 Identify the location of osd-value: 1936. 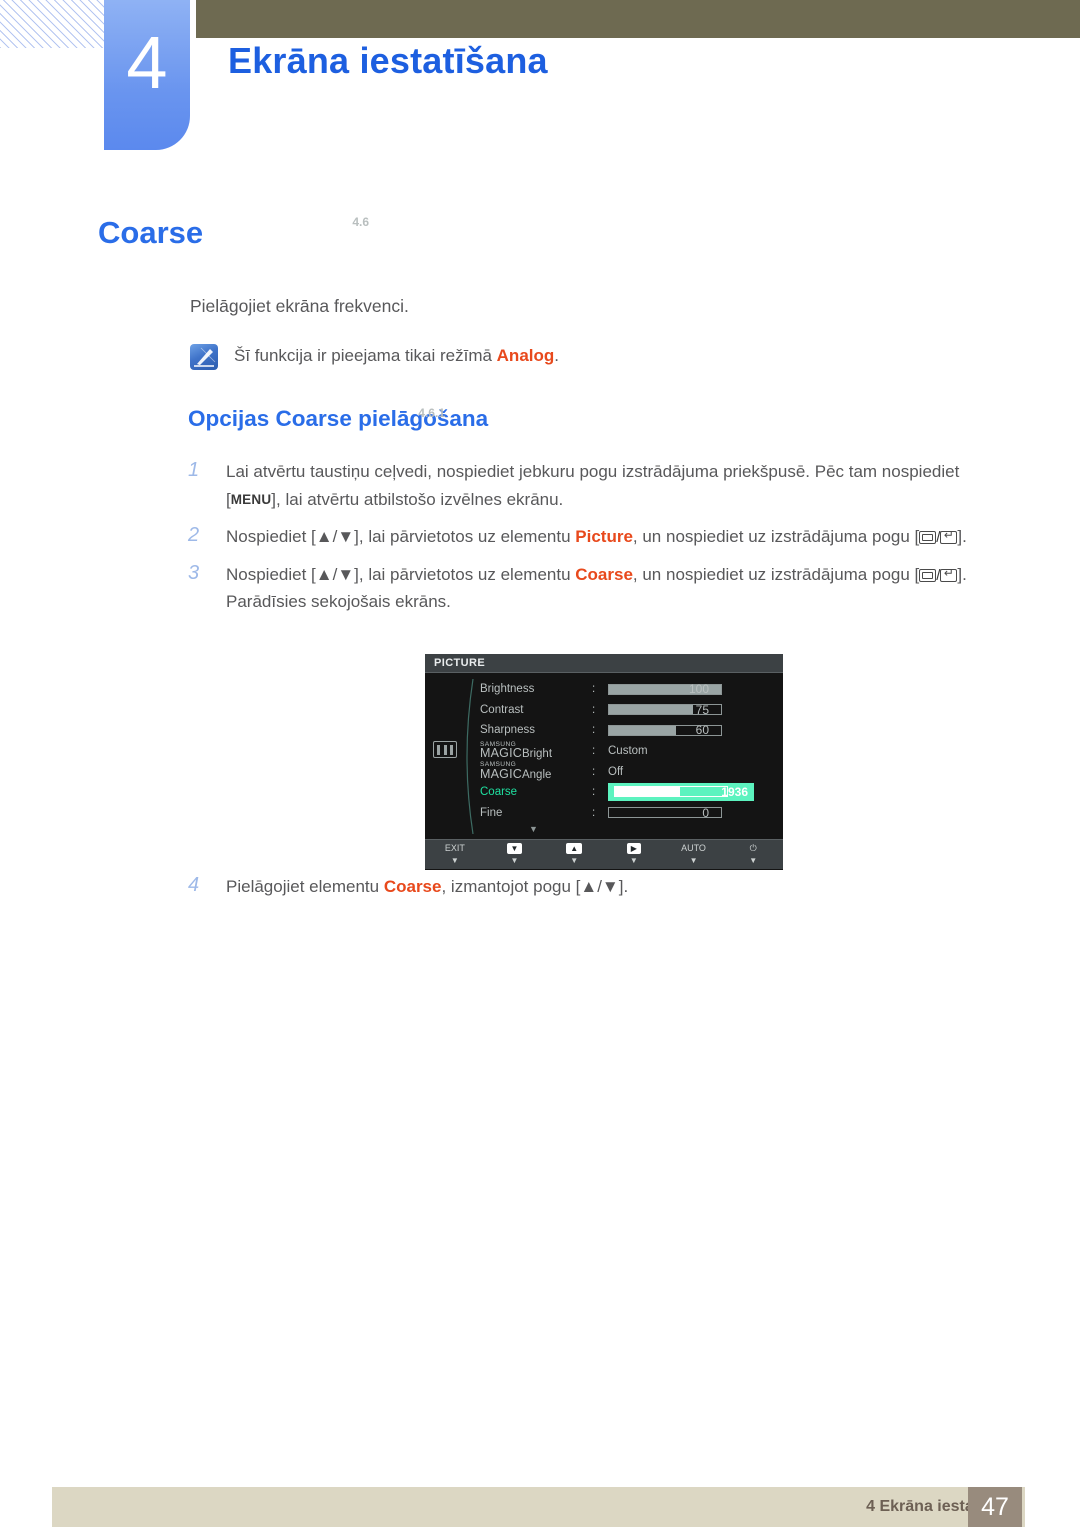
(734, 791).